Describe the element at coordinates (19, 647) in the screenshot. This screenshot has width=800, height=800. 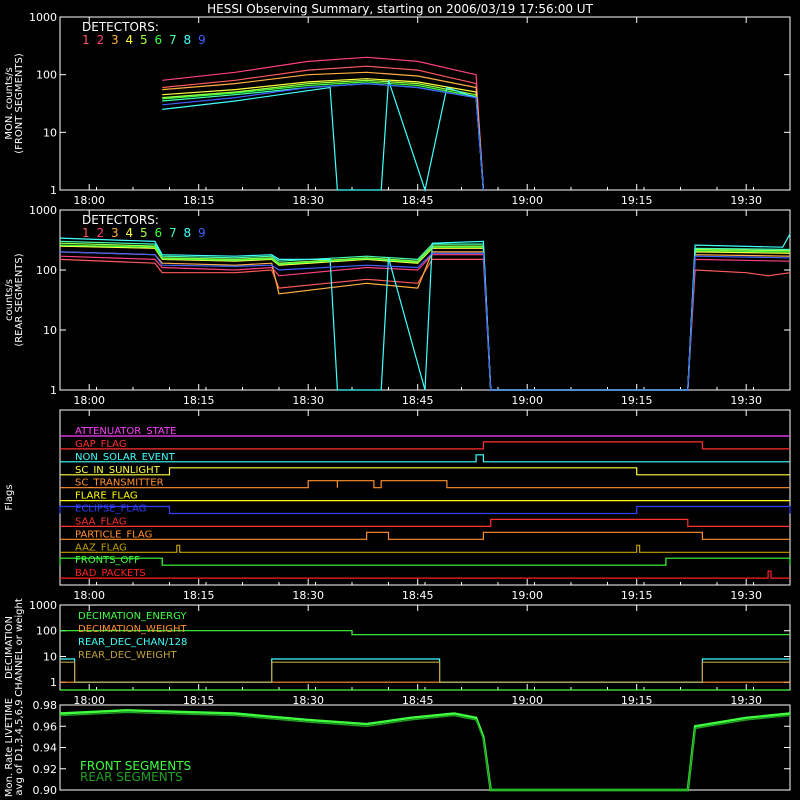
I see `y-axis-label: CHANNEL or weight` at that location.